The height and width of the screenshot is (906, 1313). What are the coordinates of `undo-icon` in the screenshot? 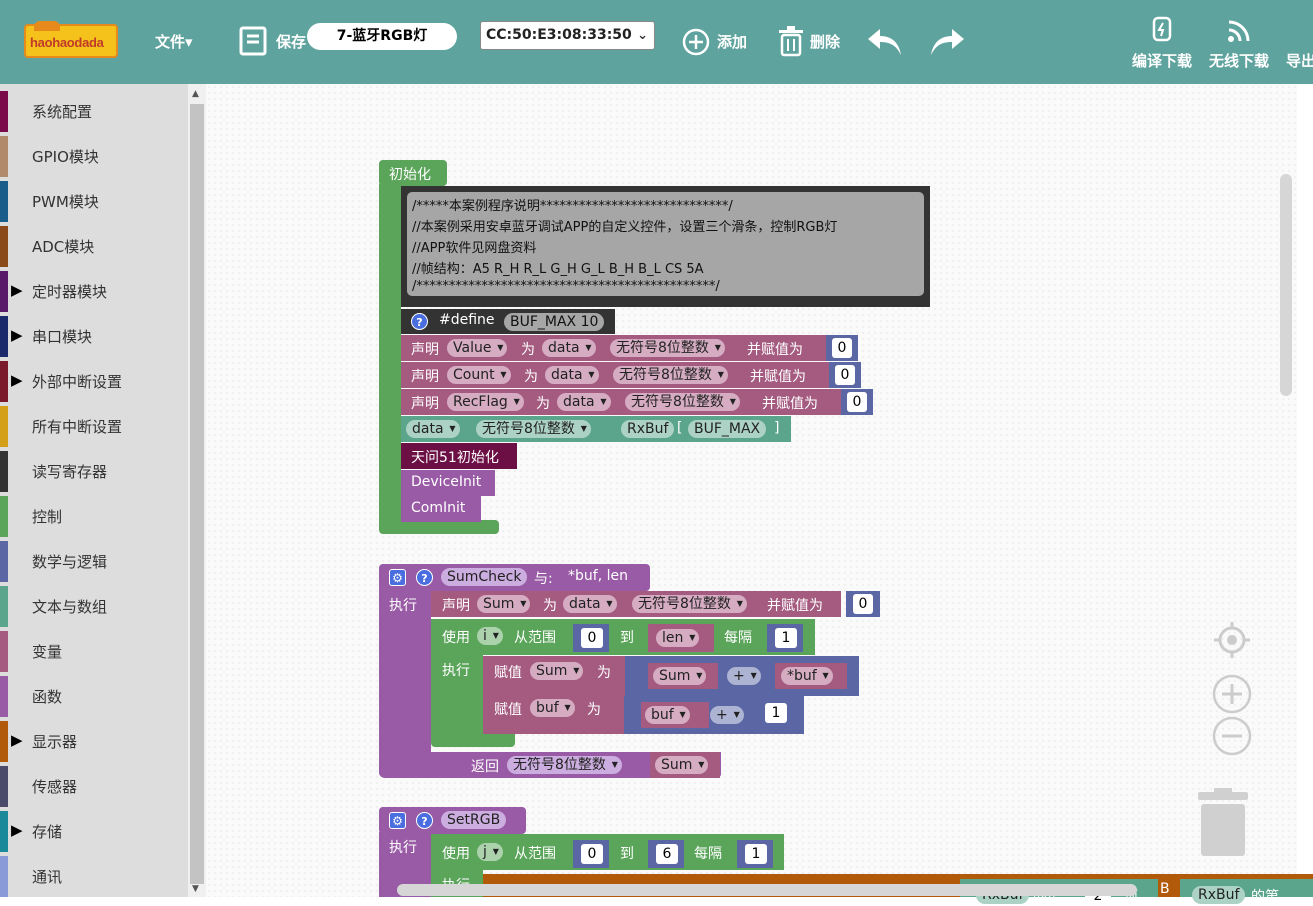 It's located at (885, 41).